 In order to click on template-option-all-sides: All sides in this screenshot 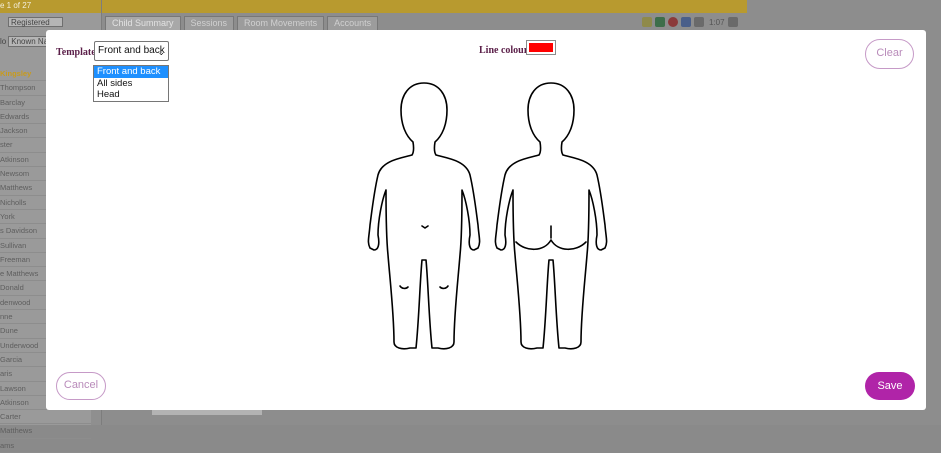, I will do `click(131, 84)`.